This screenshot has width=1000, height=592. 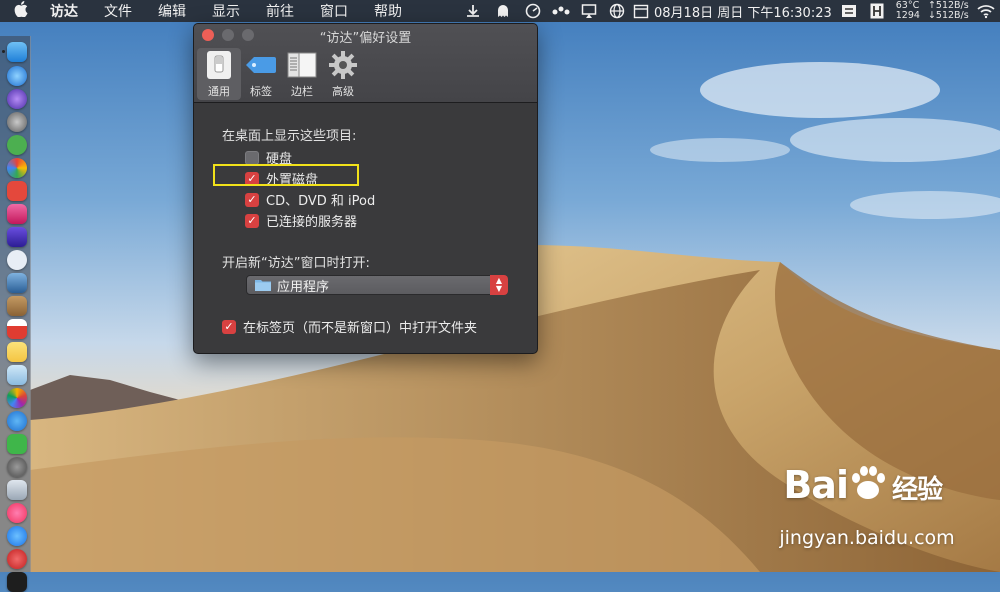 I want to click on window-title: “访达”偏好设置, so click(x=365, y=38).